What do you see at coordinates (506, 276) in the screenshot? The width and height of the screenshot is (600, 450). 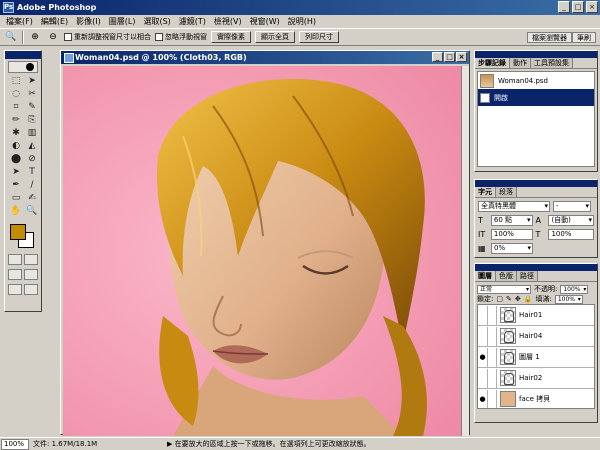 I see `tab-channels: 色版` at bounding box center [506, 276].